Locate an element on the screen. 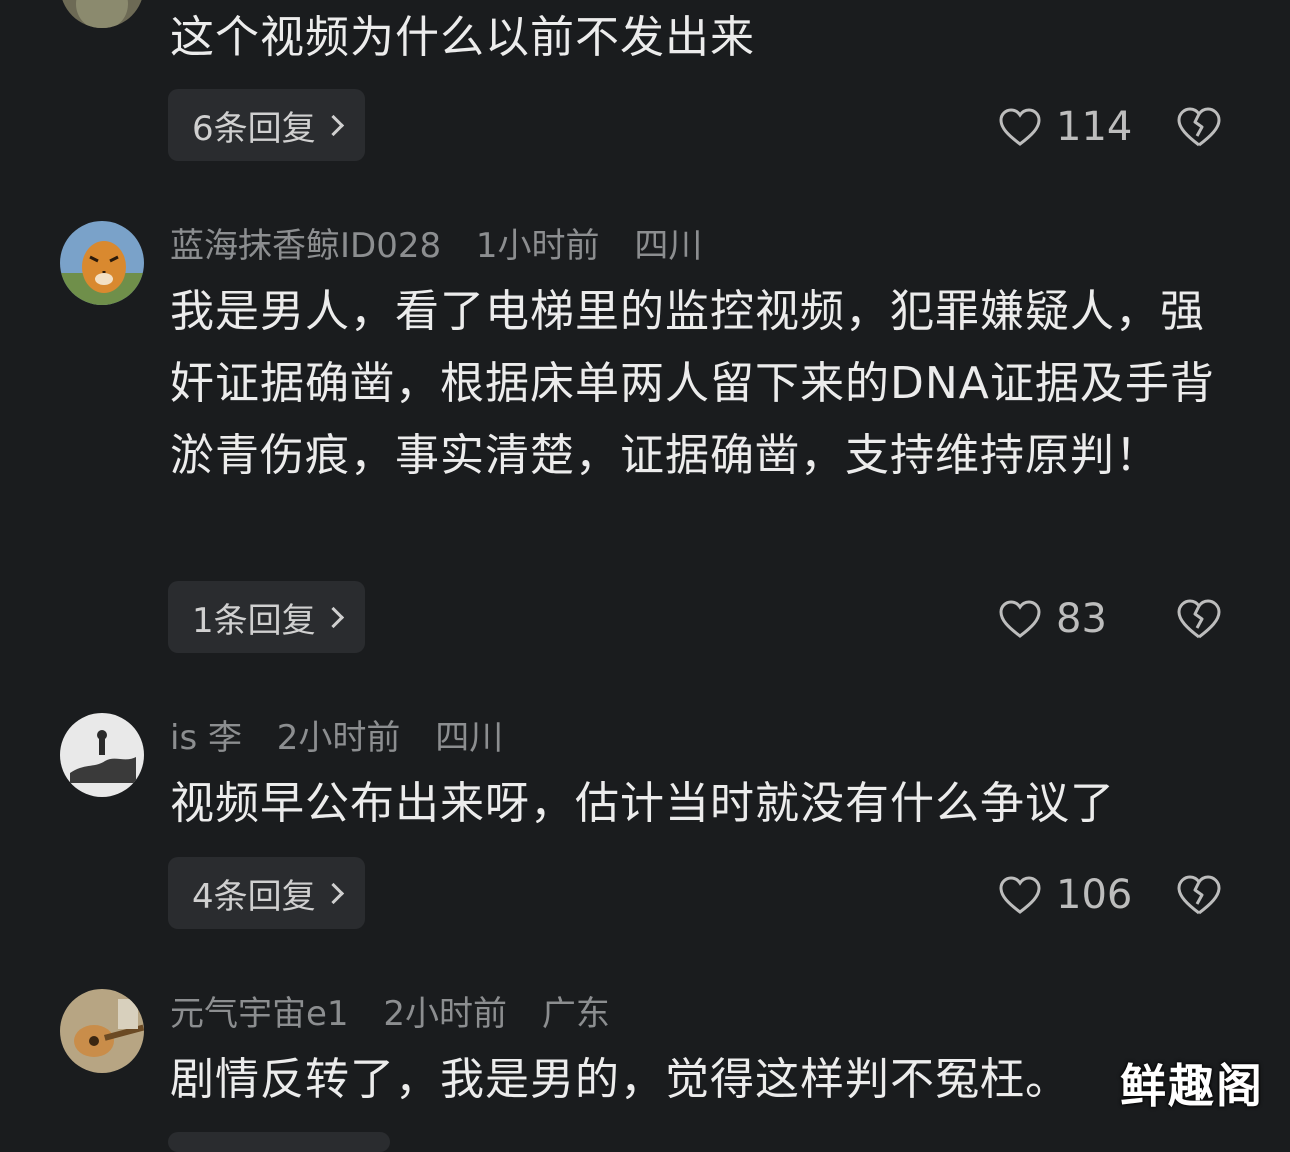  replies-count-label: 4条回复 is located at coordinates (254, 896).